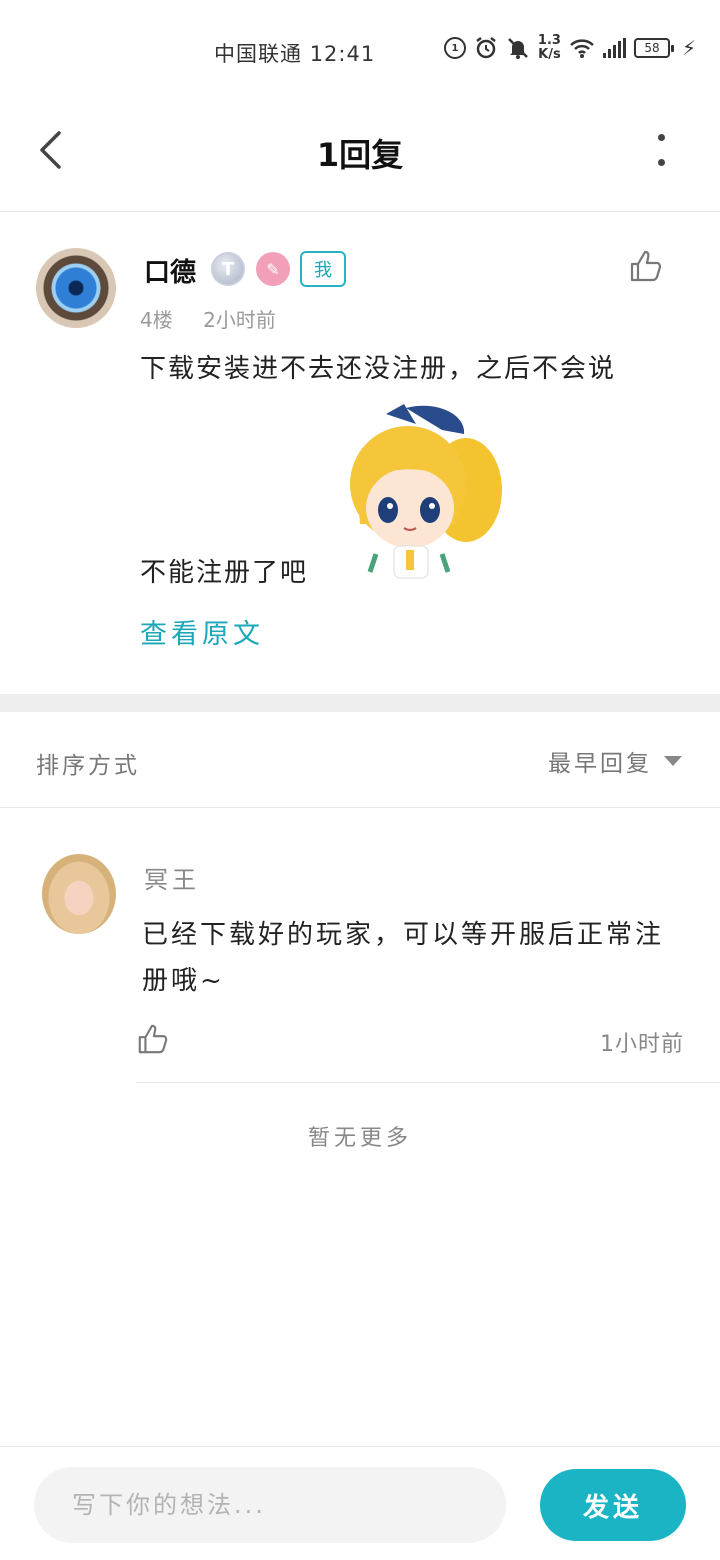  I want to click on me-badge: 我, so click(323, 269).